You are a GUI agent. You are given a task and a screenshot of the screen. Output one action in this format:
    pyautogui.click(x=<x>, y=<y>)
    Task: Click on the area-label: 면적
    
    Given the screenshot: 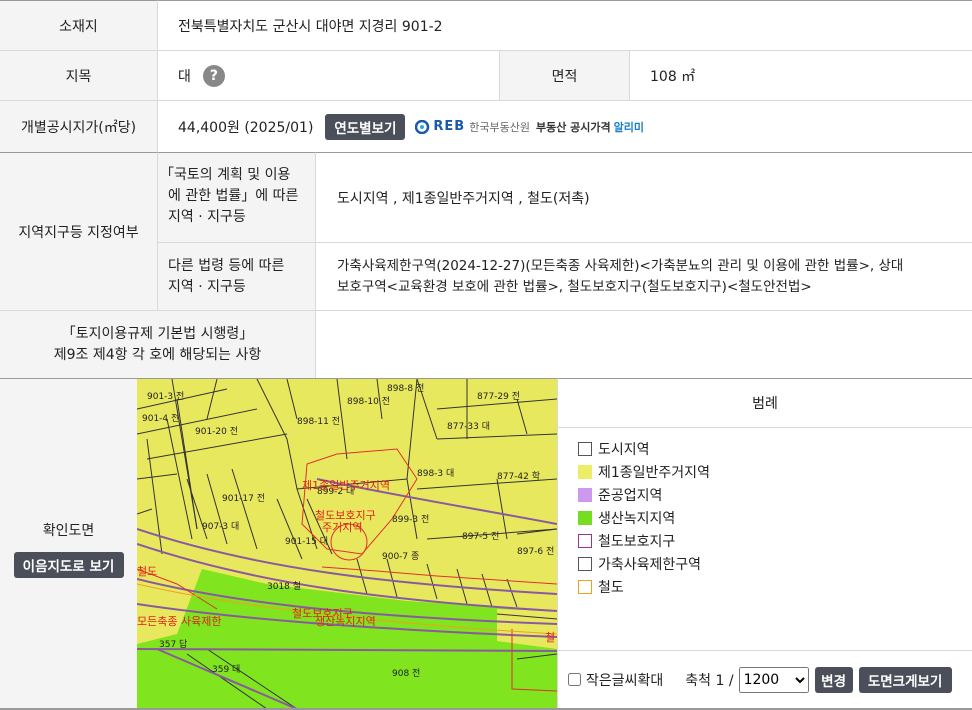 What is the action you would take?
    pyautogui.click(x=564, y=75)
    